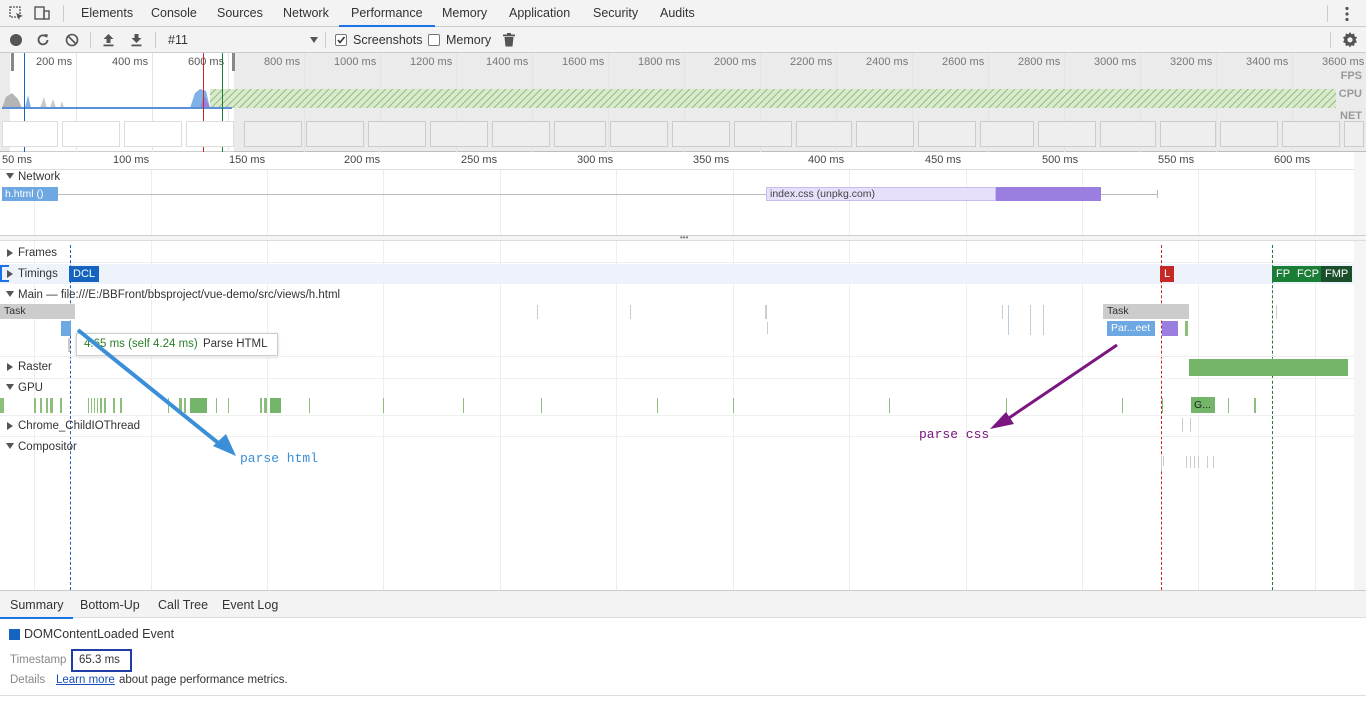 This screenshot has height=704, width=1366. Describe the element at coordinates (183, 605) in the screenshot. I see `tab-call-tree: Call Tree` at that location.